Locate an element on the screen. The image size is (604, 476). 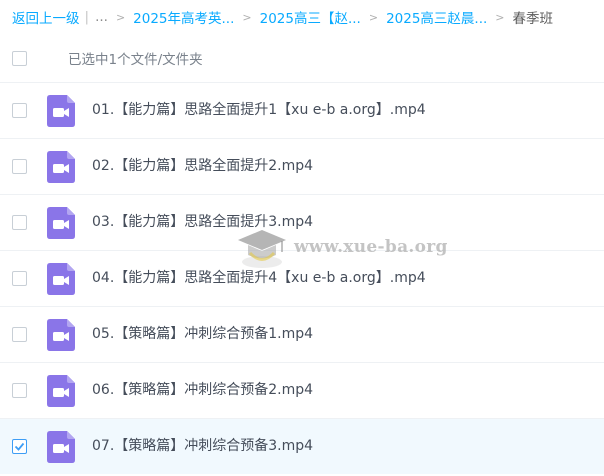
file-row: 06.【策略篇】冲刺综合预备2.mp4 is located at coordinates (302, 390).